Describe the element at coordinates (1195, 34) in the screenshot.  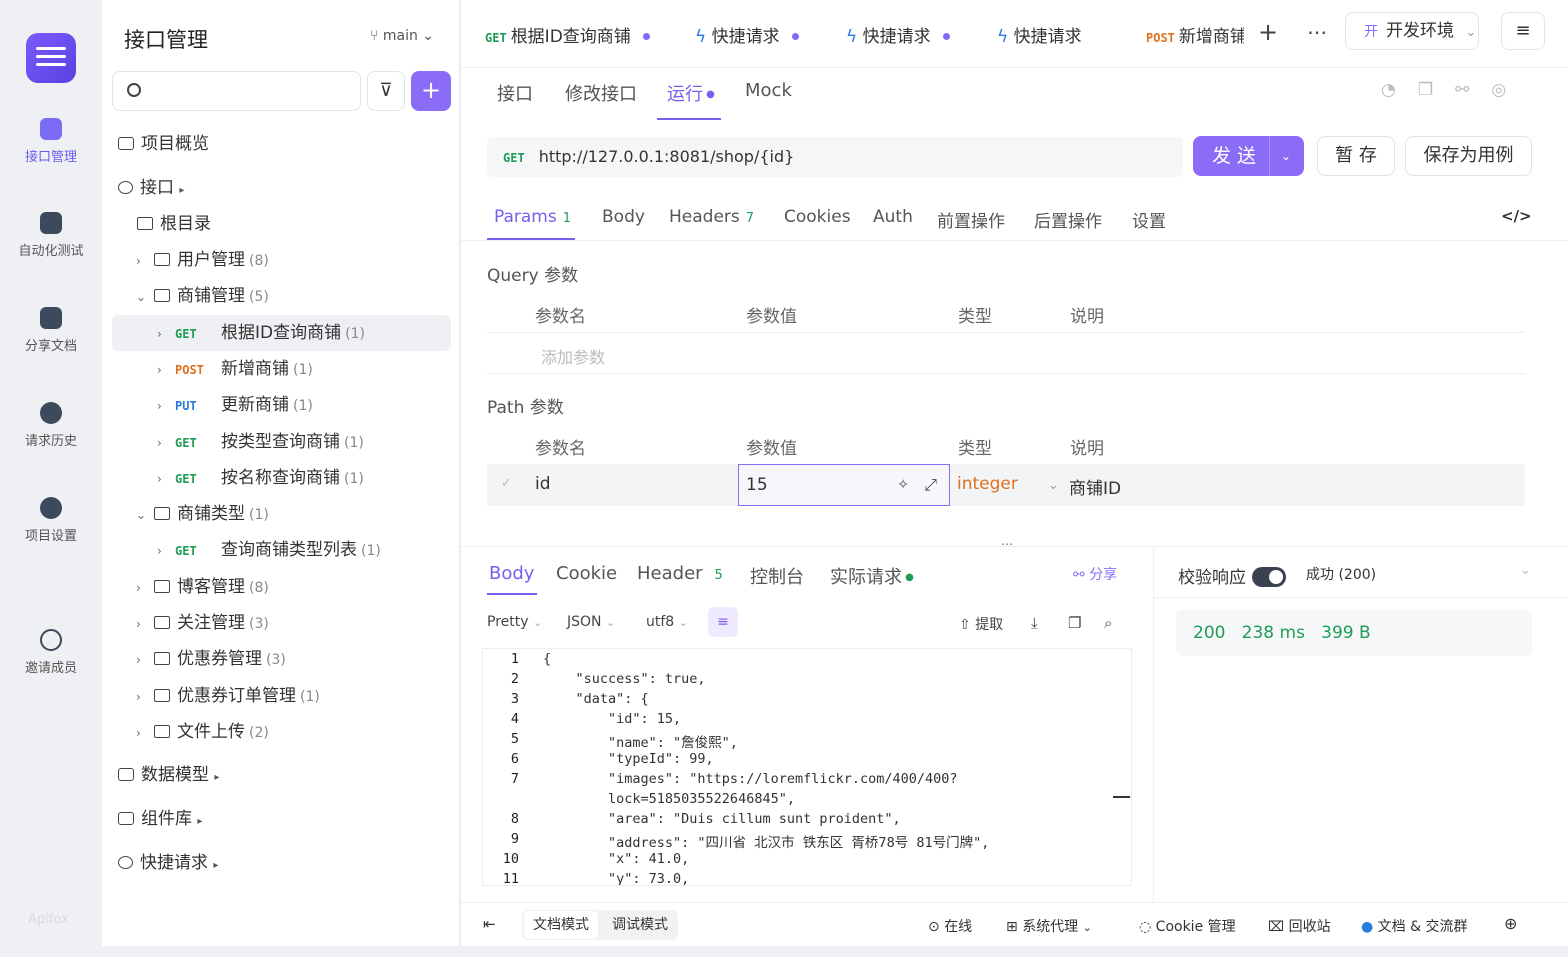
I see `tab-post-shop: POST 新增商铺` at that location.